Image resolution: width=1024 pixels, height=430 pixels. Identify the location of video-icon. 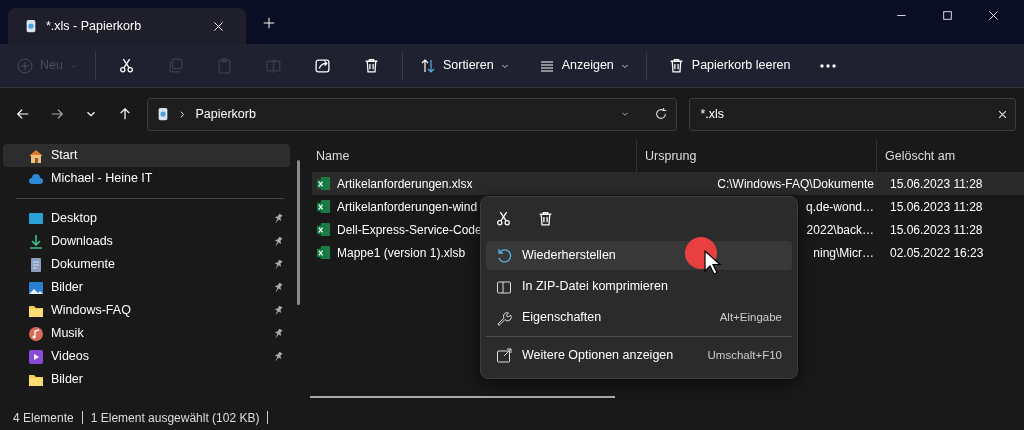
(36, 356).